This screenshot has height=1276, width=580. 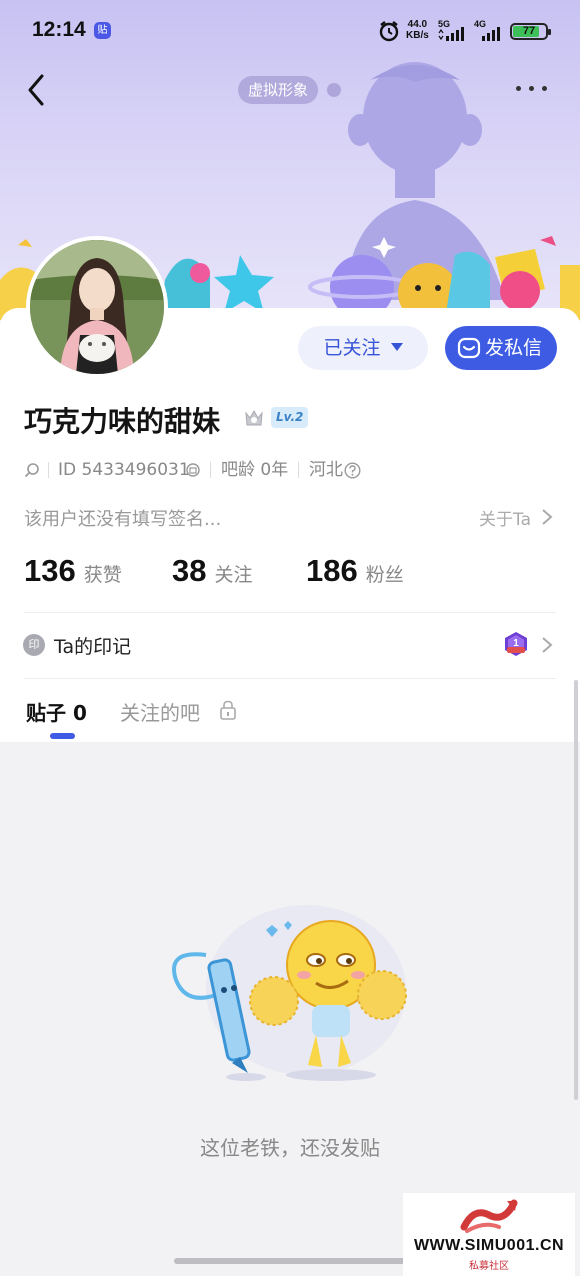 I want to click on chevron-down-icon, so click(x=396, y=346).